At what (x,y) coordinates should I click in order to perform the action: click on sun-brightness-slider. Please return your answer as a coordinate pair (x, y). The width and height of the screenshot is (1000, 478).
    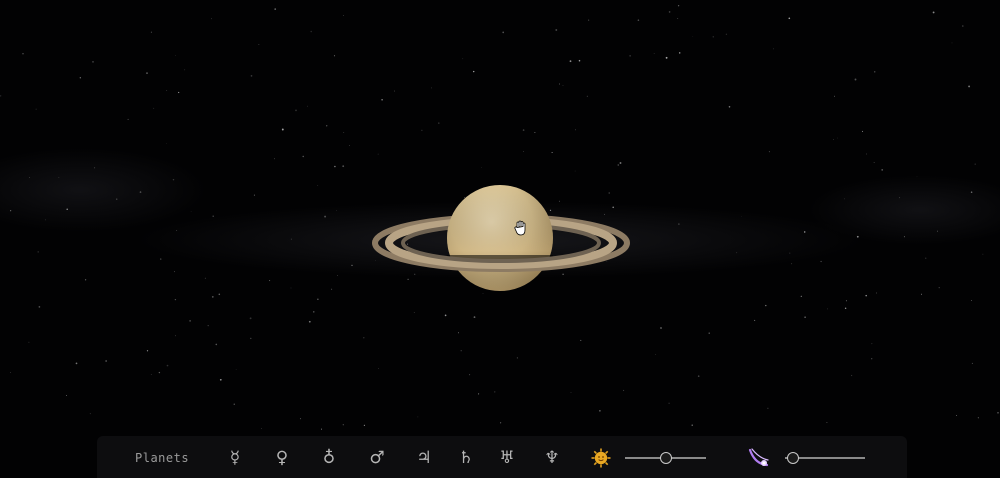
    Looking at the image, I should click on (665, 458).